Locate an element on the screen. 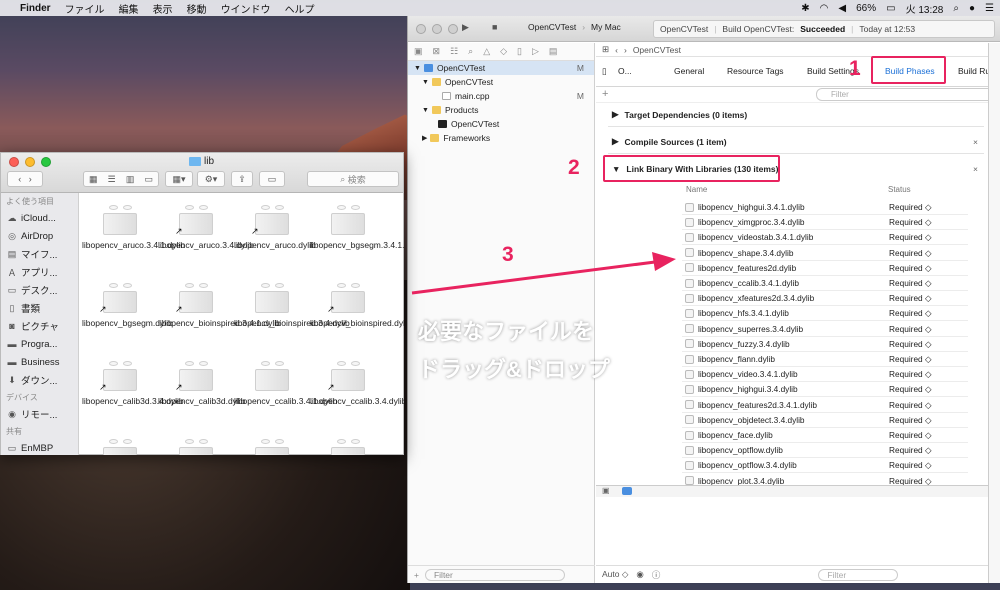 This screenshot has width=1000, height=590. instruction-line-1: 必要なファイルを is located at coordinates (506, 331).